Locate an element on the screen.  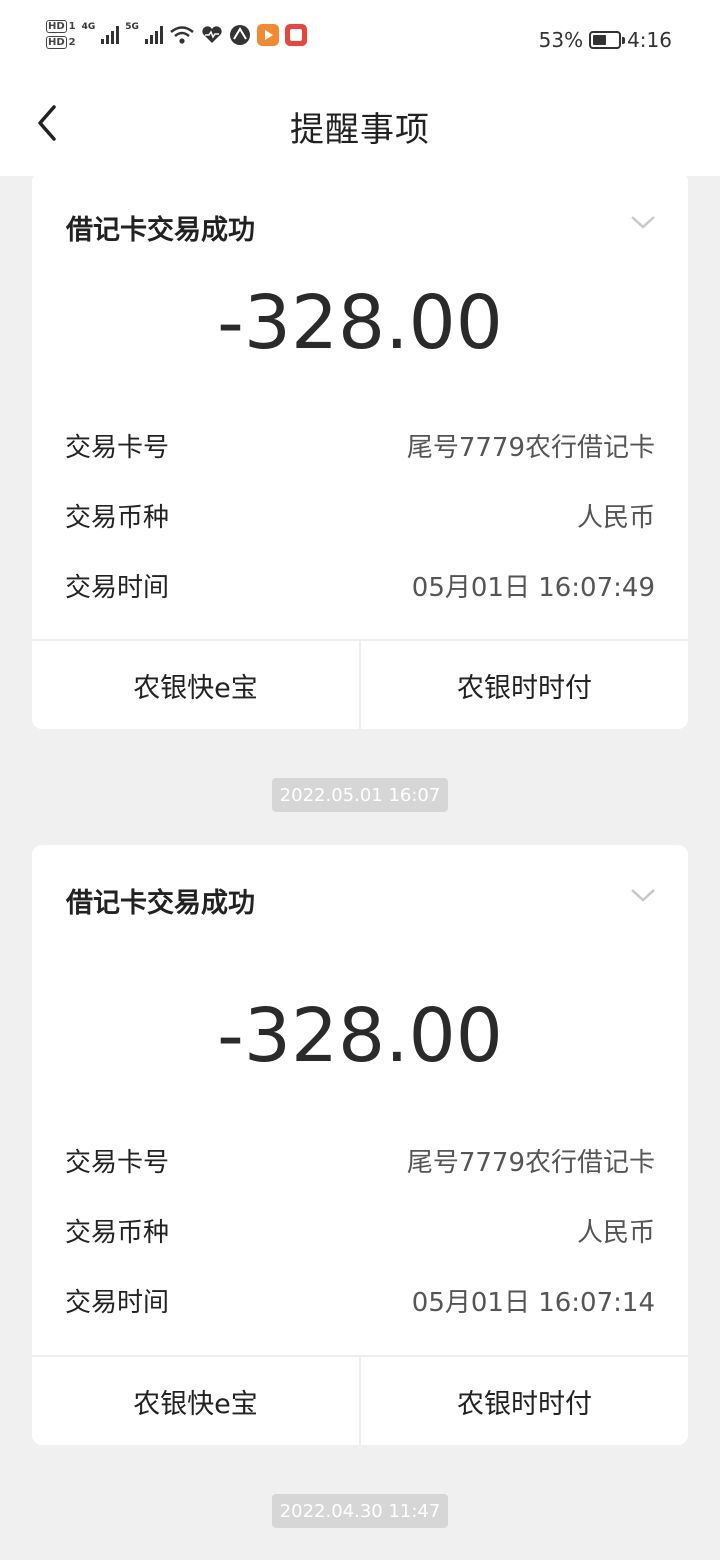
battery-percent: 53% is located at coordinates (561, 40).